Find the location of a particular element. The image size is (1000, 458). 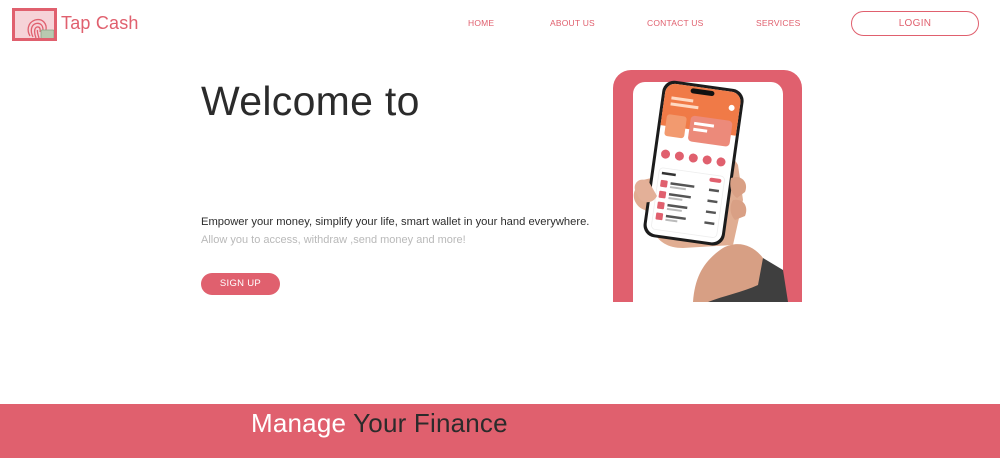

banner-title: Manage Your Finance is located at coordinates (379, 423).